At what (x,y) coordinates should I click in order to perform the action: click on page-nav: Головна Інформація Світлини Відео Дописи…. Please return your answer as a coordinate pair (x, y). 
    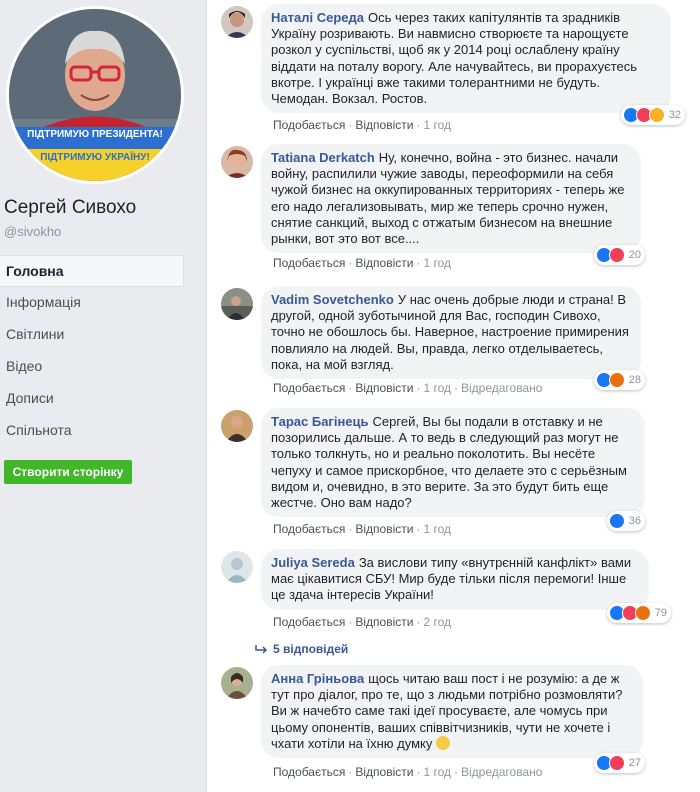
    Looking at the image, I should click on (92, 351).